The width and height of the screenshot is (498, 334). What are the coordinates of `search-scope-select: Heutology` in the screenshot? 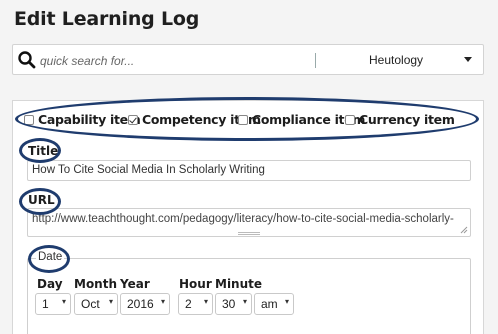 It's located at (396, 60).